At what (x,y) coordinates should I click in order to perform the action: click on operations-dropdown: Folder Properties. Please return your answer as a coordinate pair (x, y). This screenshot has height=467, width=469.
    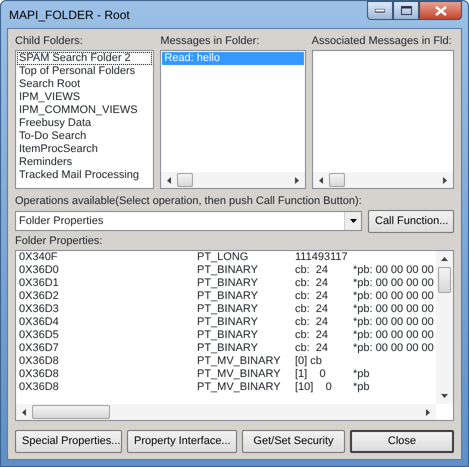
    Looking at the image, I should click on (188, 221).